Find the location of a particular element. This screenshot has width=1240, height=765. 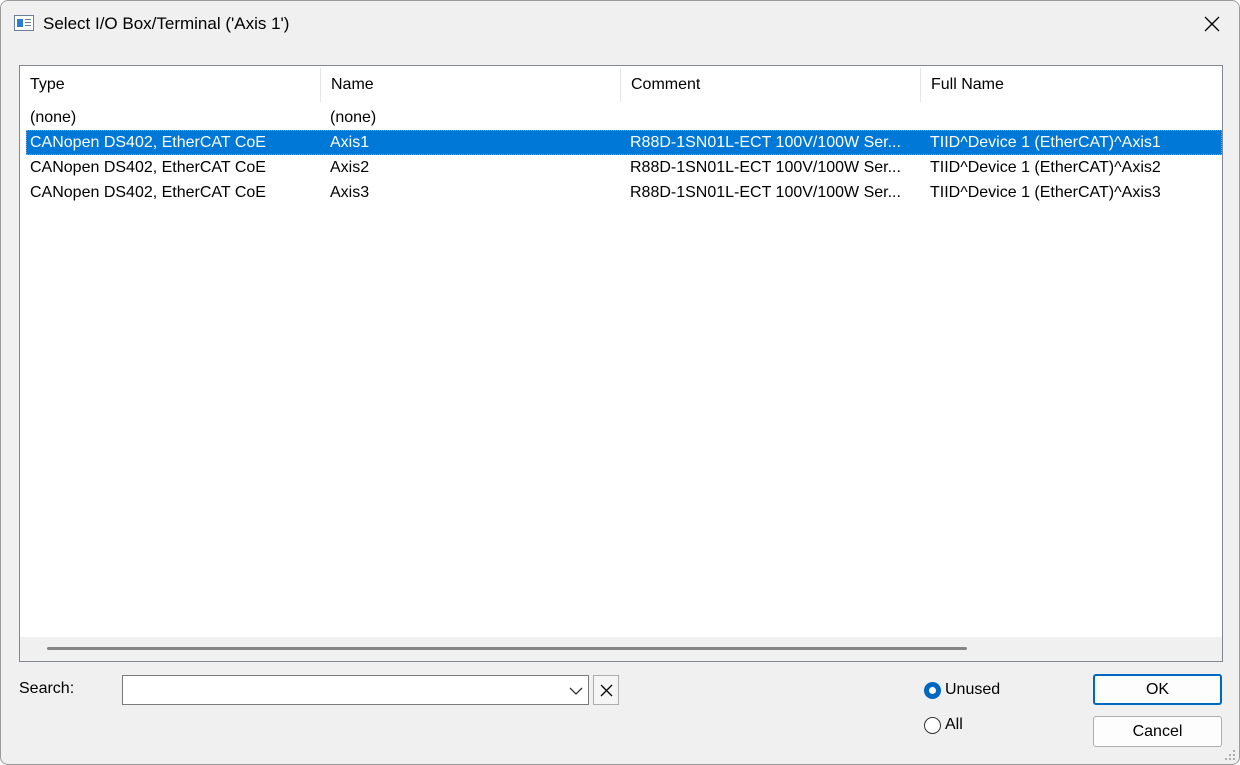

search-input is located at coordinates (344, 691).